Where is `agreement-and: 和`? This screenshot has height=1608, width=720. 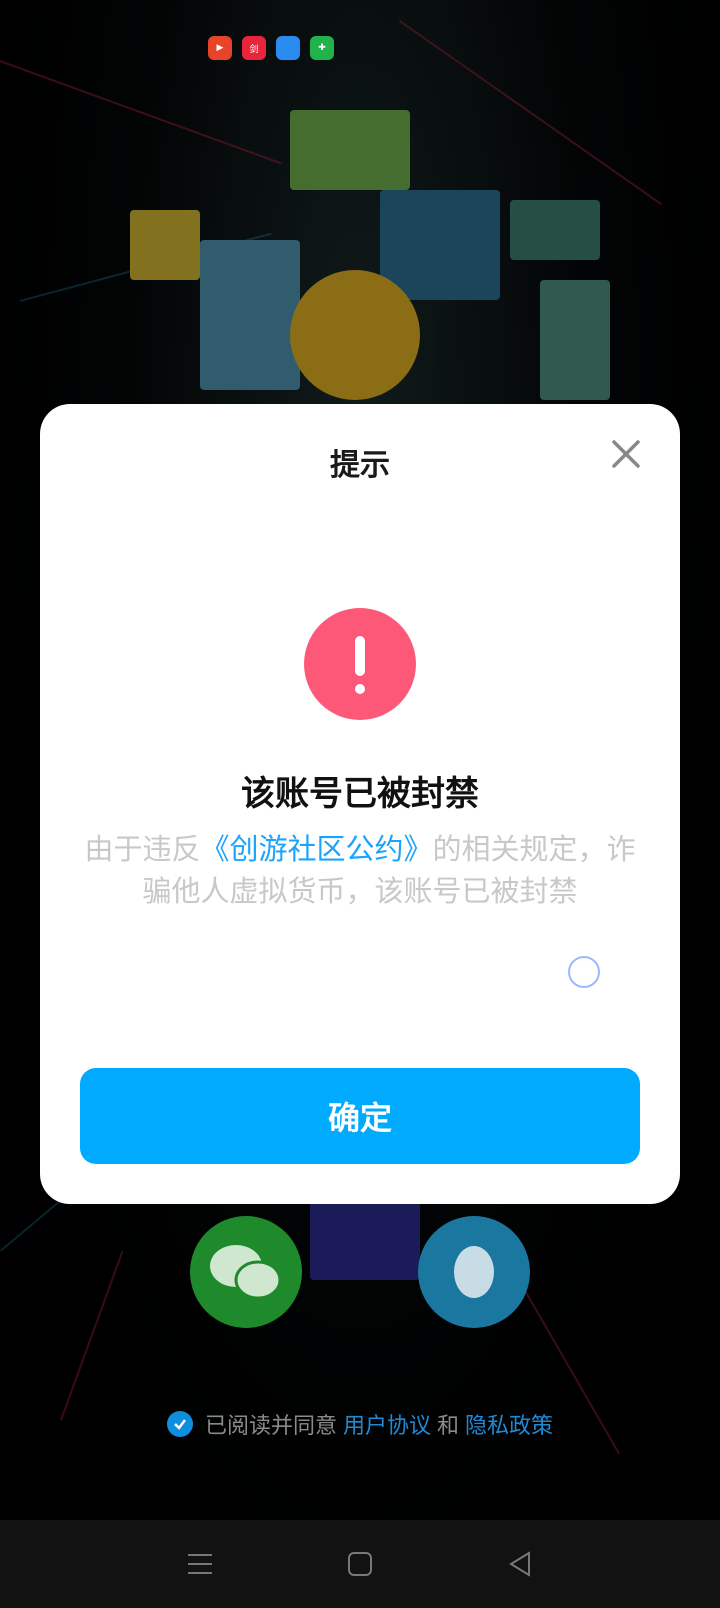 agreement-and: 和 is located at coordinates (448, 1426).